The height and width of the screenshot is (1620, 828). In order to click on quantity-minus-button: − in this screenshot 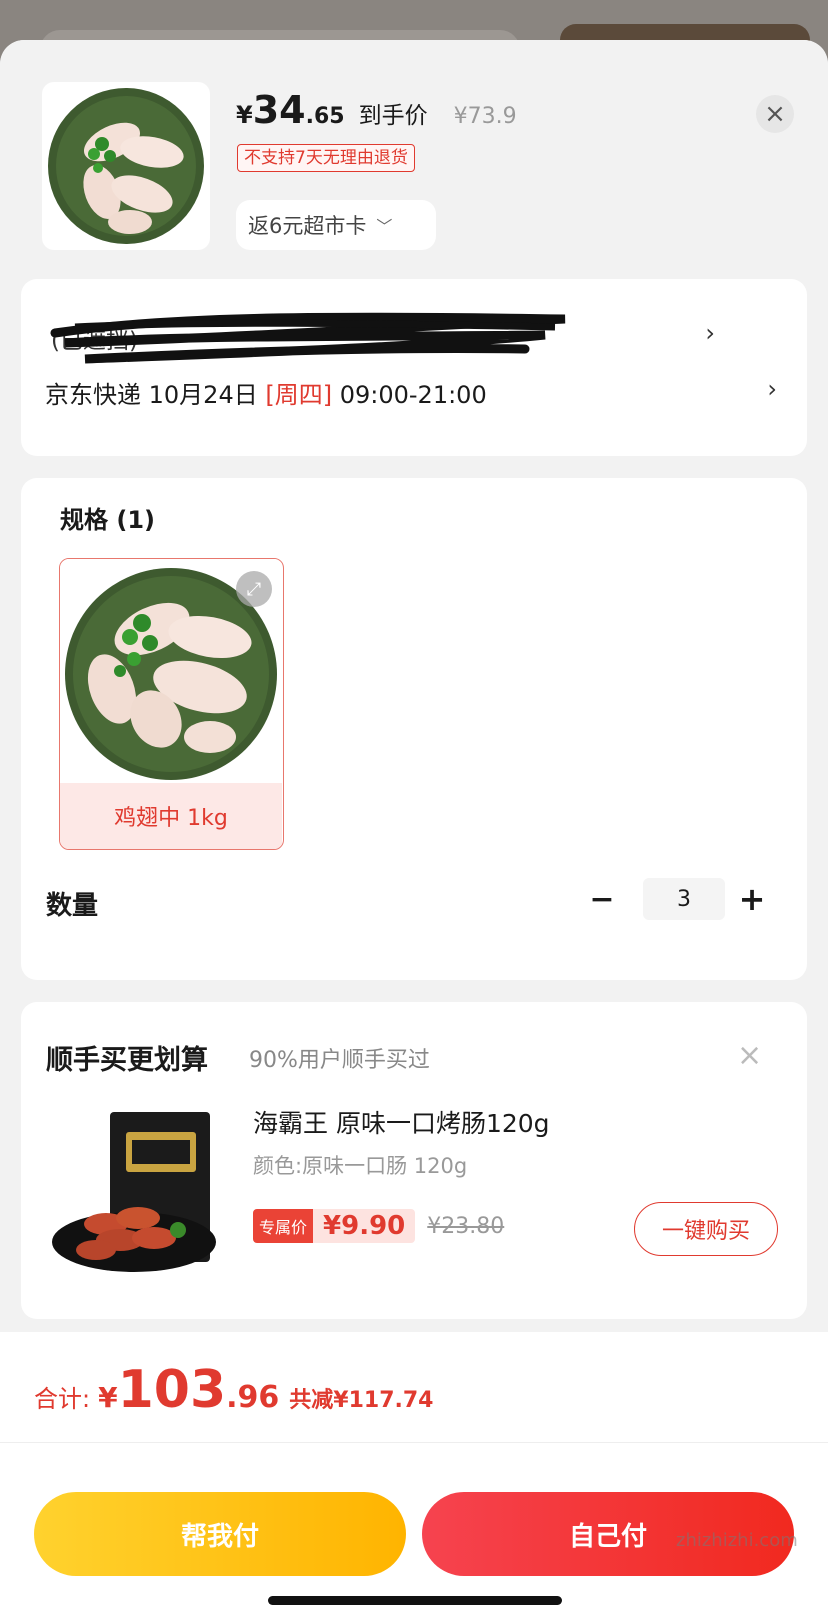, I will do `click(602, 899)`.